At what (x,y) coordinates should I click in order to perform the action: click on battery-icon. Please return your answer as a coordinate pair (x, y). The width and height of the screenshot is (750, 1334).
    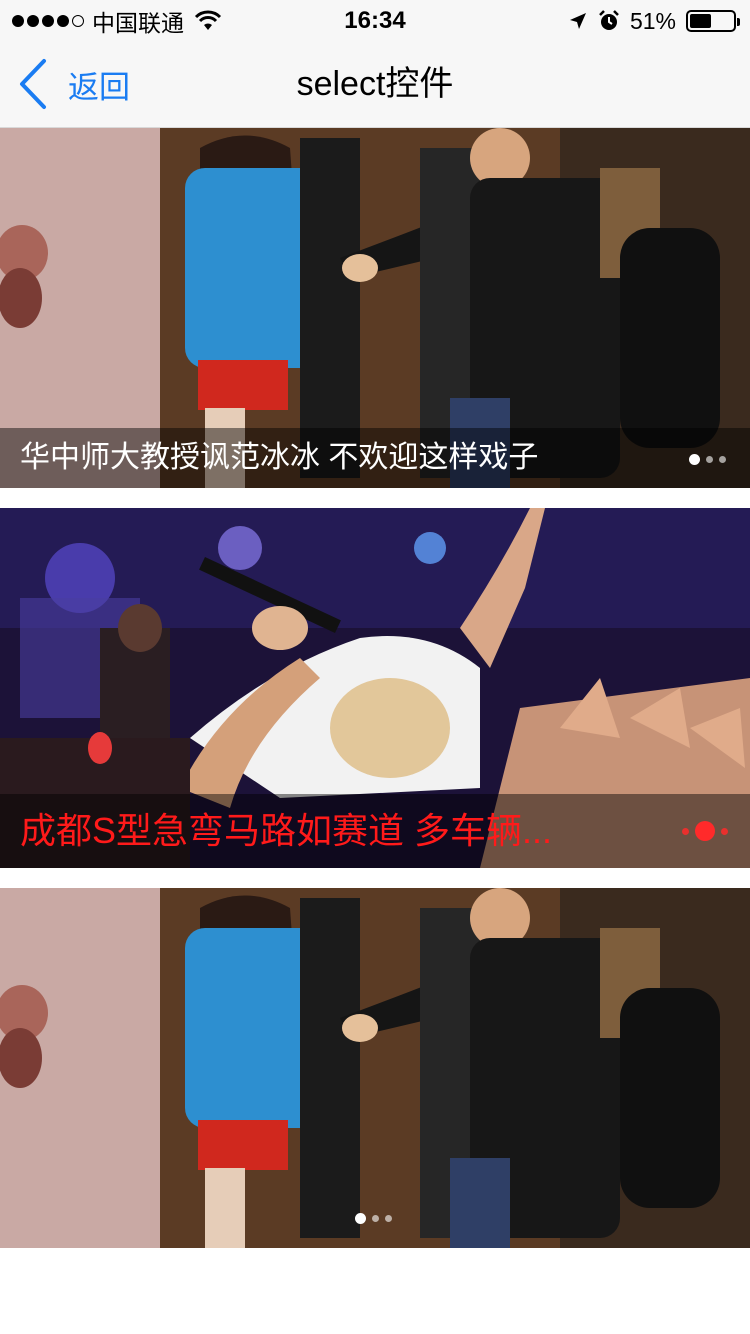
    Looking at the image, I should click on (713, 21).